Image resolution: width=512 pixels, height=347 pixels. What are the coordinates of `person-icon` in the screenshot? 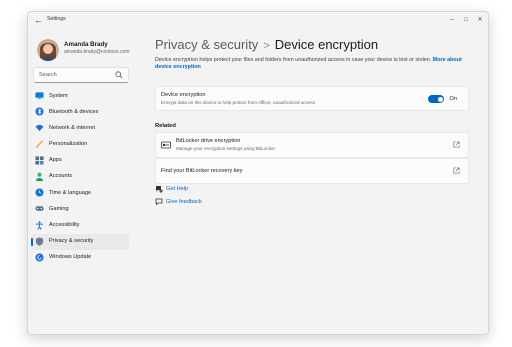 It's located at (39, 176).